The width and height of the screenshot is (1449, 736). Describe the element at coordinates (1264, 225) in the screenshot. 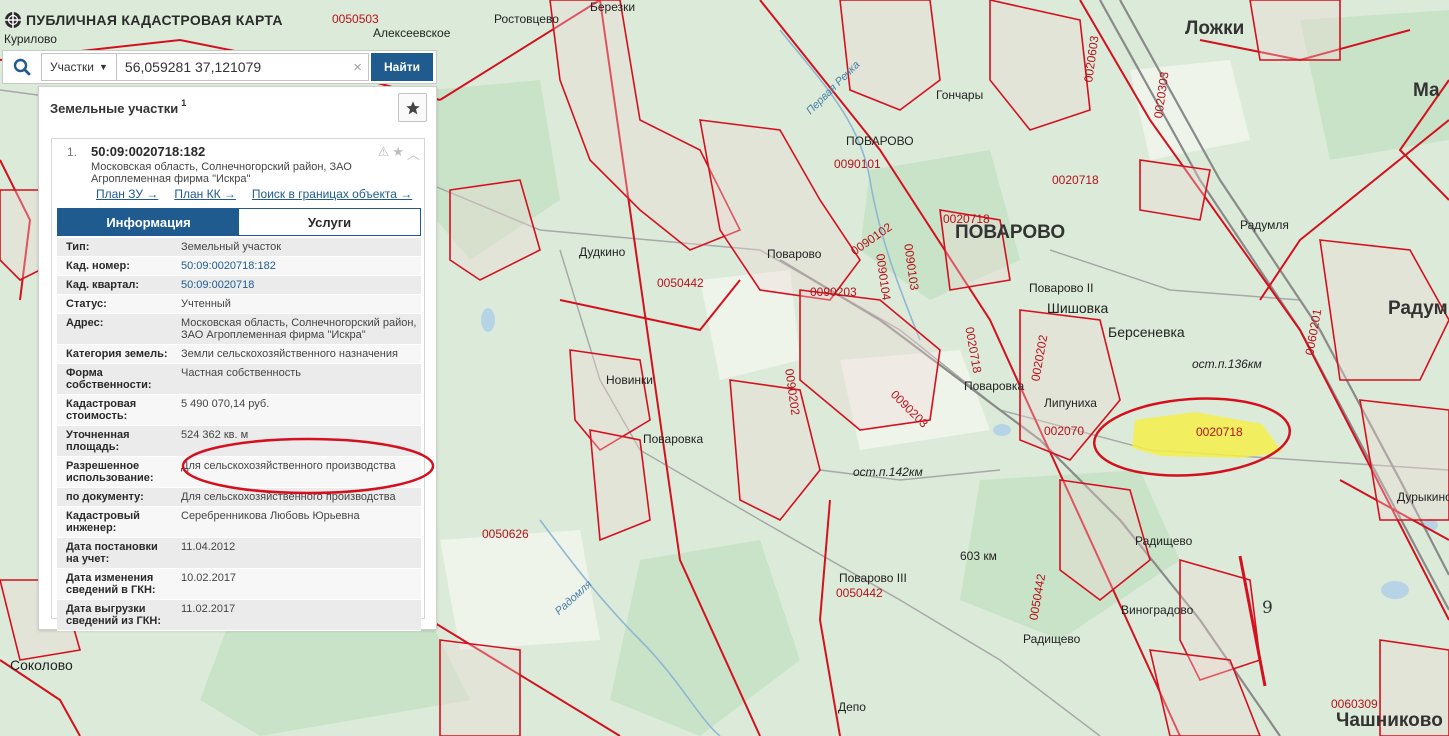

I see `place-radumlya: Радумля` at that location.